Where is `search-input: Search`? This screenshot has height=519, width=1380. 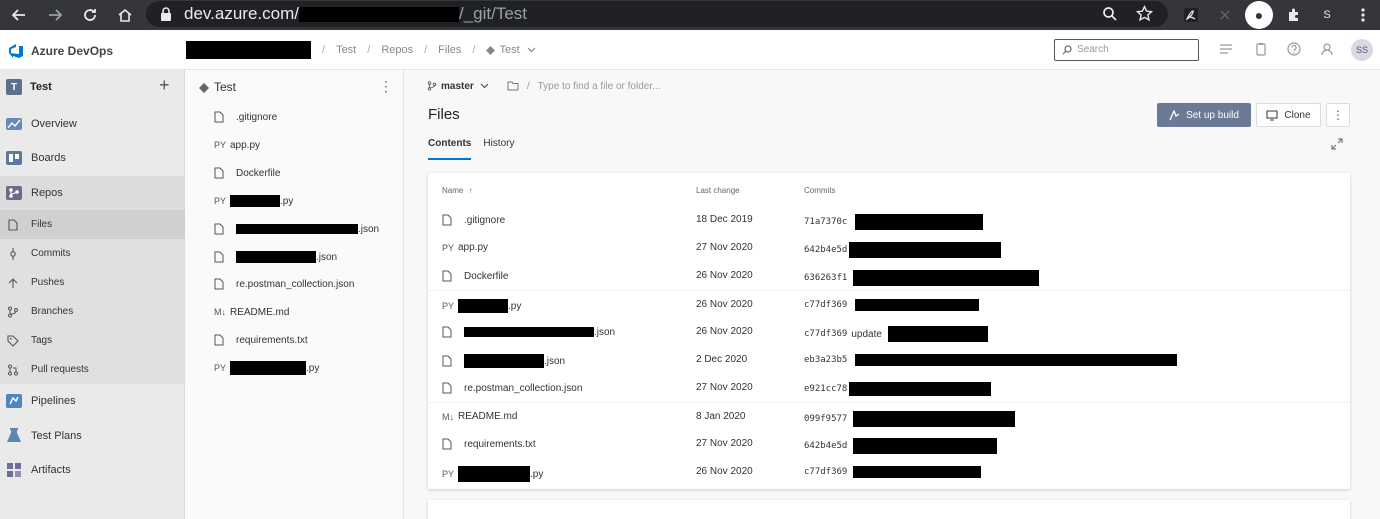 search-input: Search is located at coordinates (1126, 50).